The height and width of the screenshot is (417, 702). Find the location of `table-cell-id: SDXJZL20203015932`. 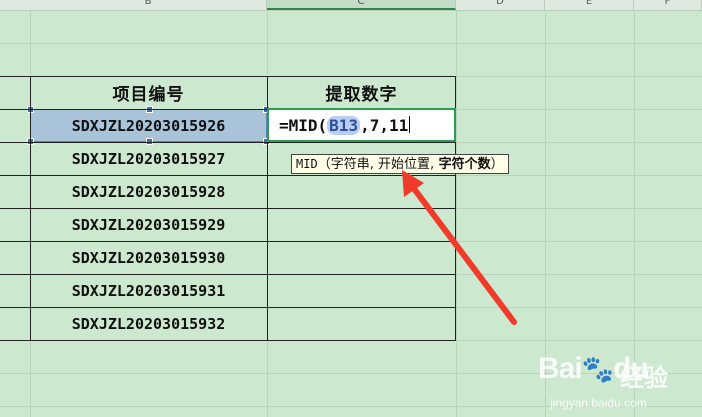

table-cell-id: SDXJZL20203015932 is located at coordinates (148, 323).